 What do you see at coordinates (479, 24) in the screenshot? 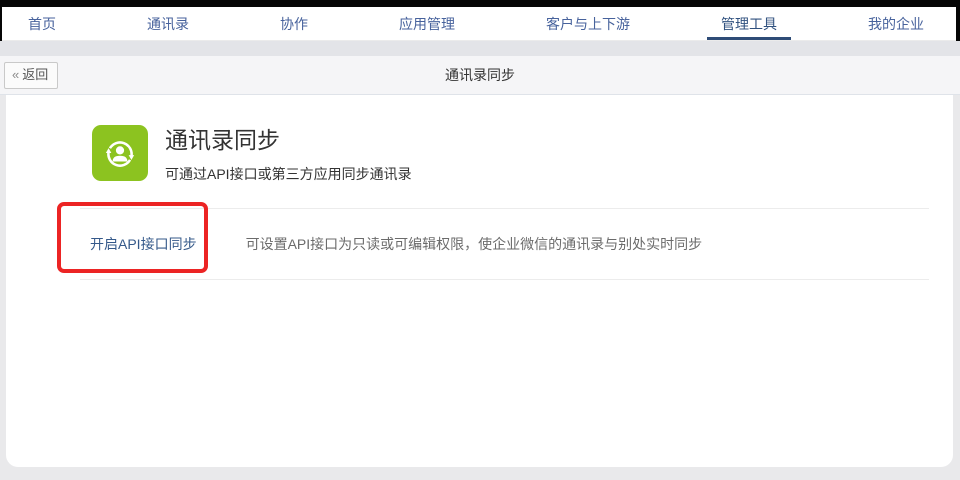
I see `top-navbar: 首页 通讯录 协作 应用管理 客户与上下游 管理工具 我的企业` at bounding box center [479, 24].